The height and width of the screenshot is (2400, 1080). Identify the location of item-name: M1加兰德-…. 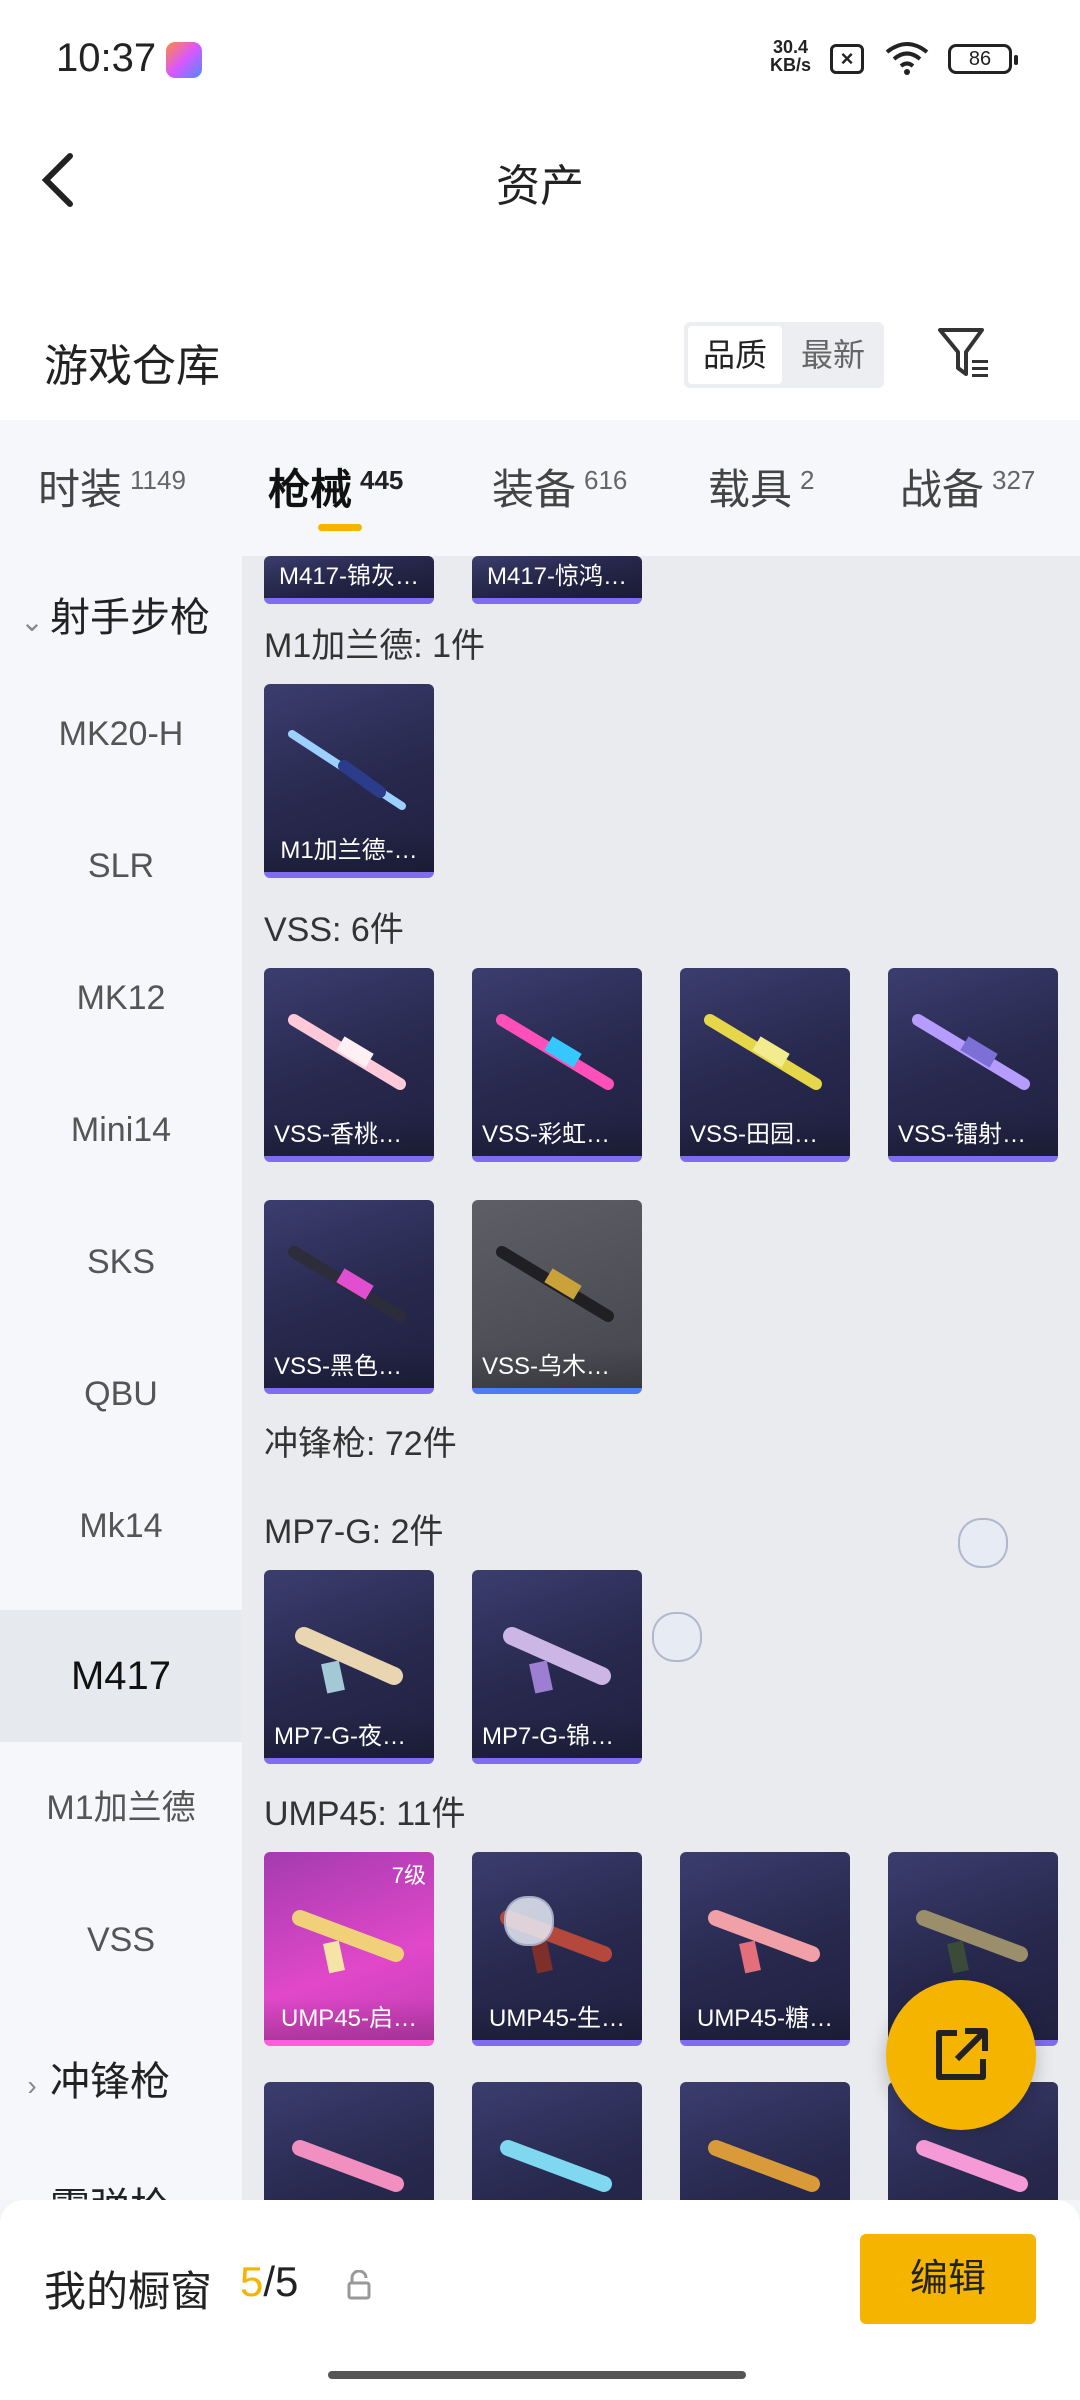
(349, 851).